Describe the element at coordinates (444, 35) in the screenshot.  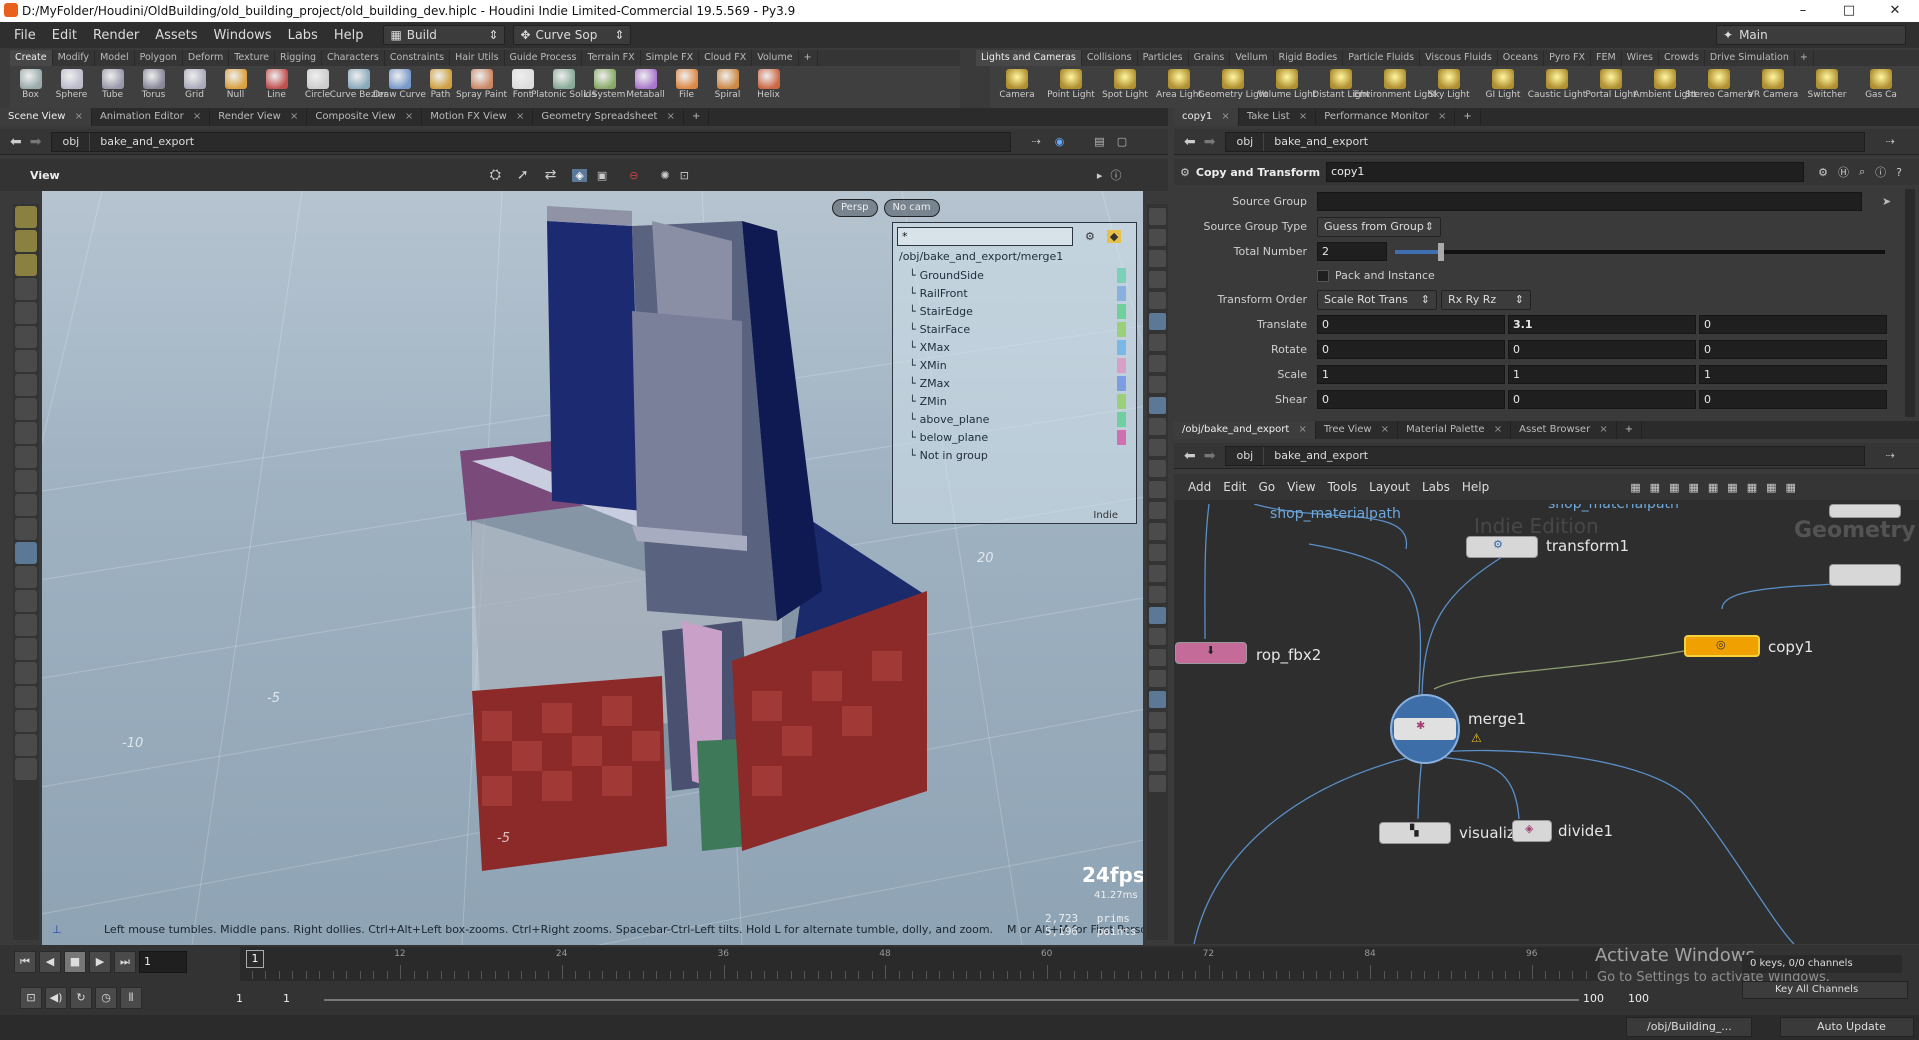
I see `desktop-dropdown: ▦ Build ⇕` at that location.